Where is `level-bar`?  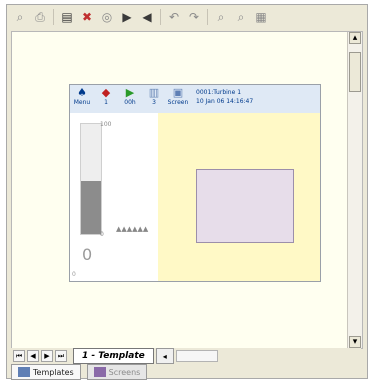
level-bar is located at coordinates (91, 179).